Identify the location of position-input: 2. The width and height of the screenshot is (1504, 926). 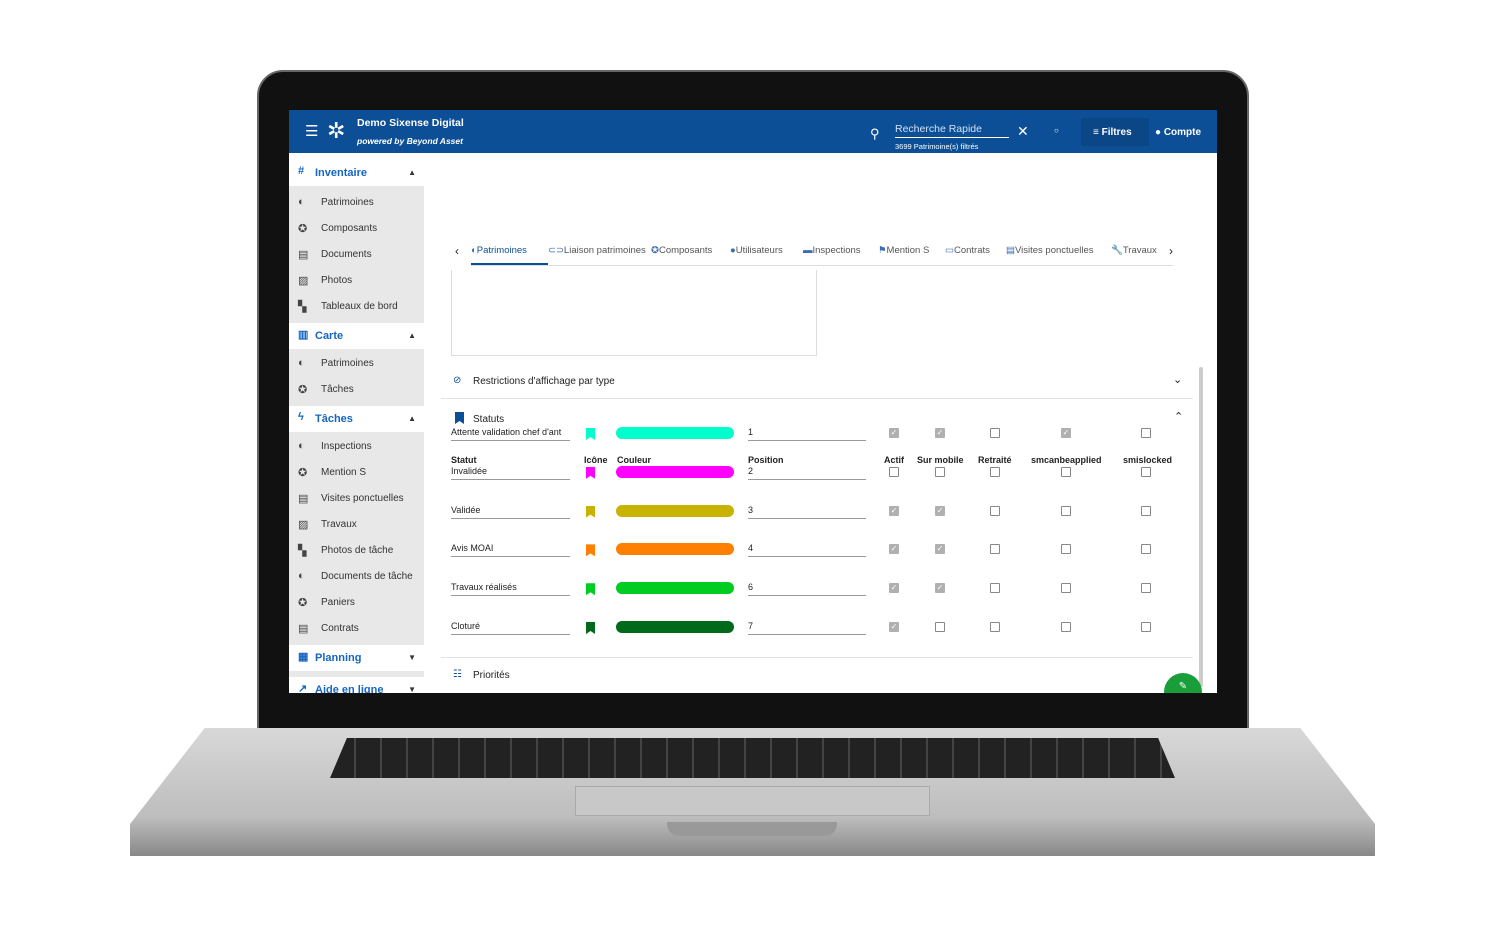
(807, 472).